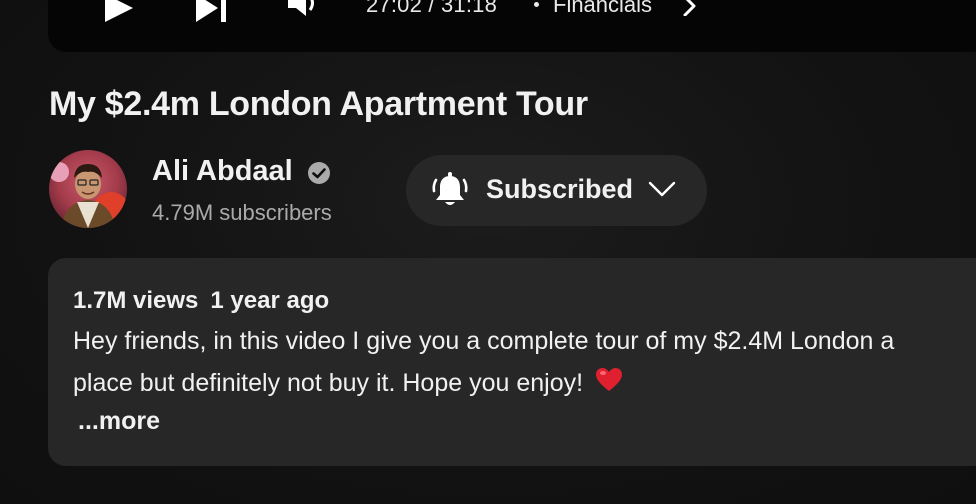  I want to click on view-count: 1.7M views, so click(136, 300).